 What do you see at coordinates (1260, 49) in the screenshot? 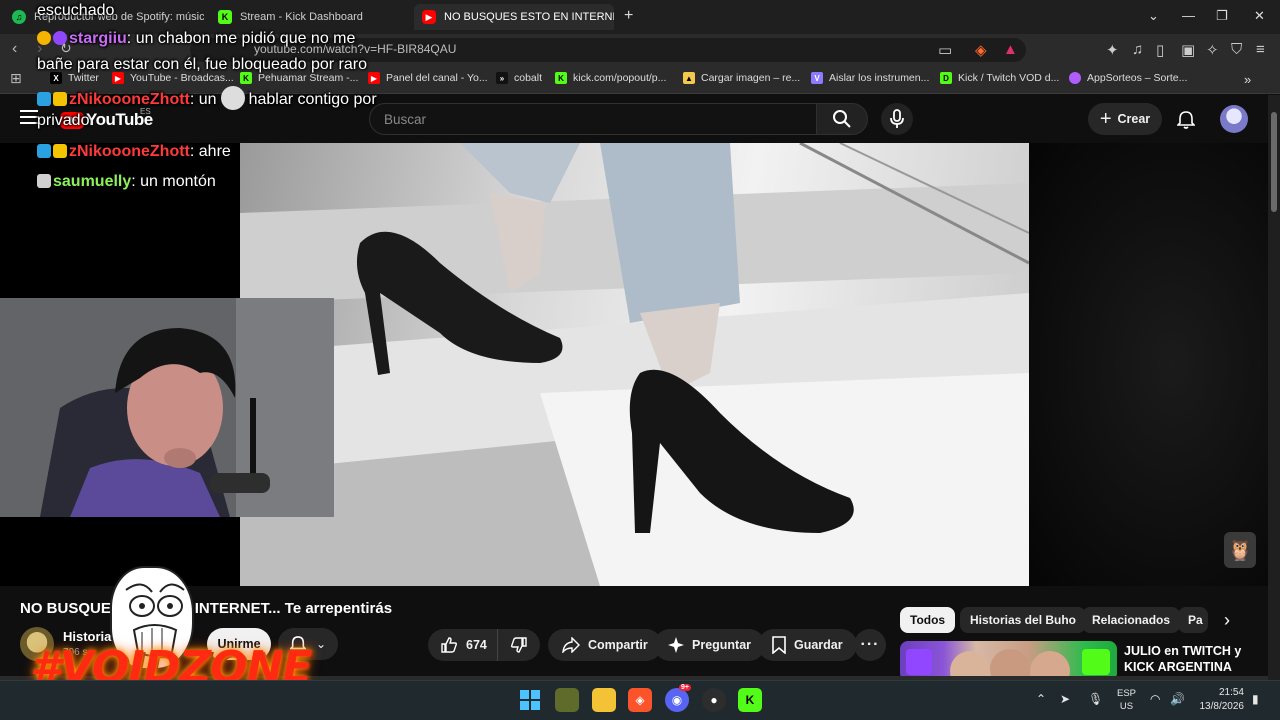
I see `browser-menu-icon: ≡` at bounding box center [1260, 49].